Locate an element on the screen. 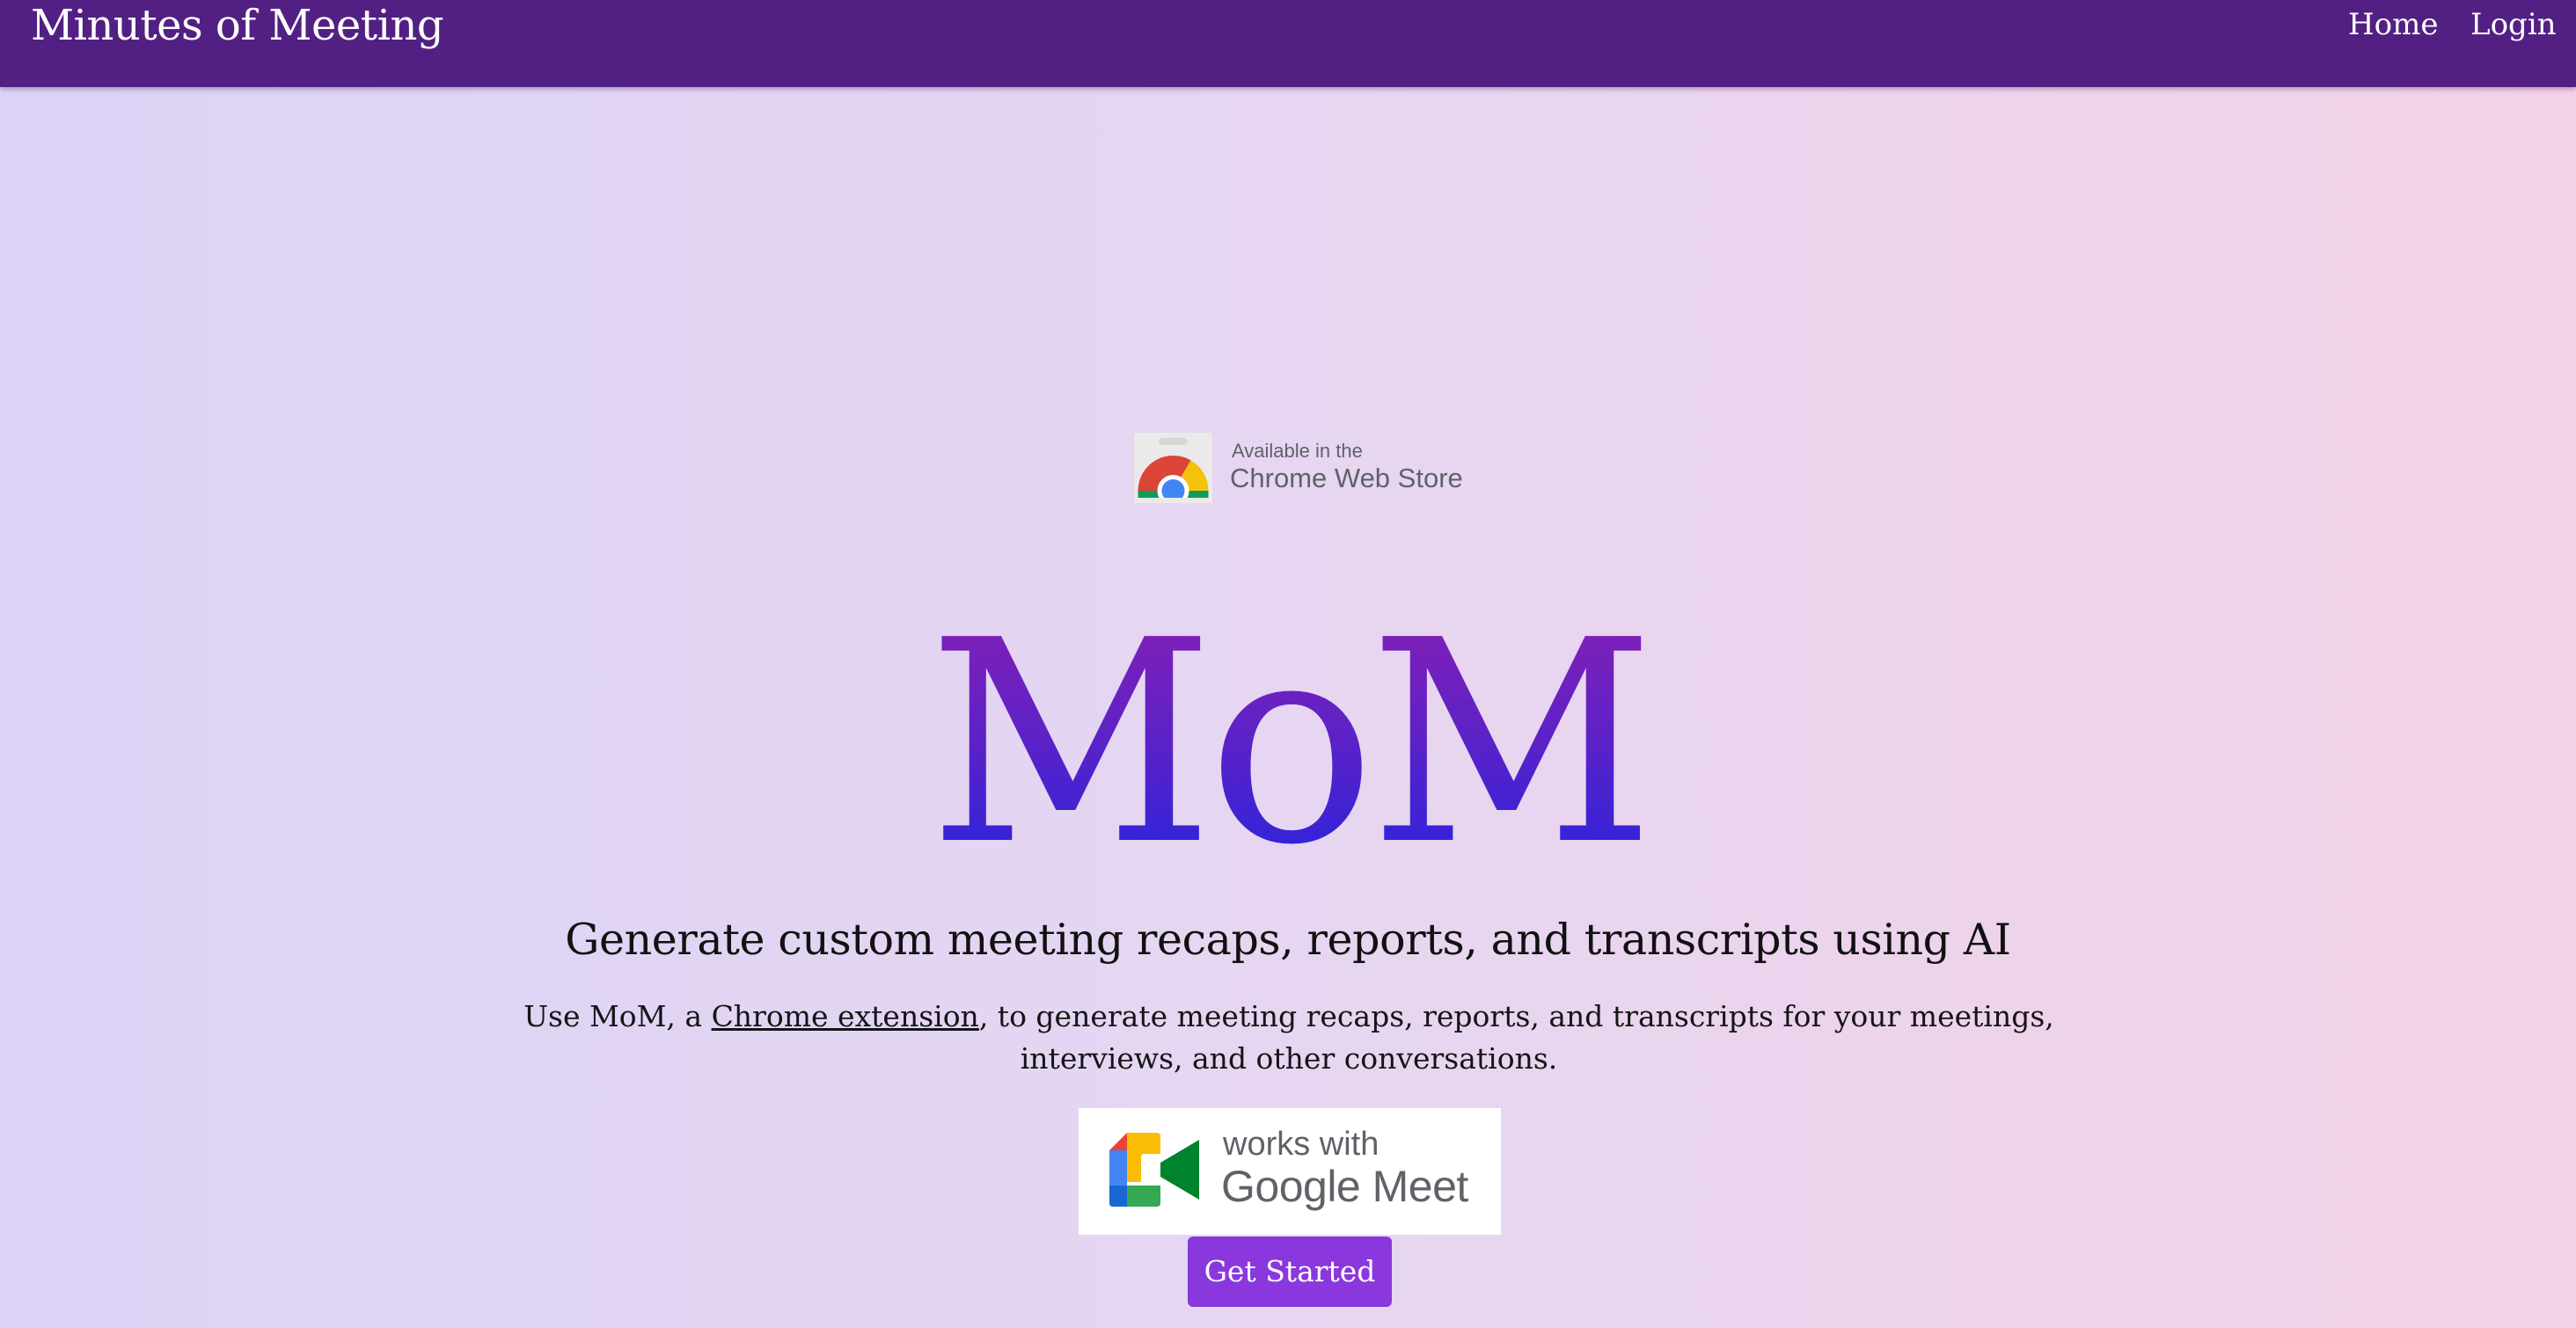 This screenshot has height=1328, width=2576. top-navbar: Minutes of Meeting Home Login is located at coordinates (1288, 43).